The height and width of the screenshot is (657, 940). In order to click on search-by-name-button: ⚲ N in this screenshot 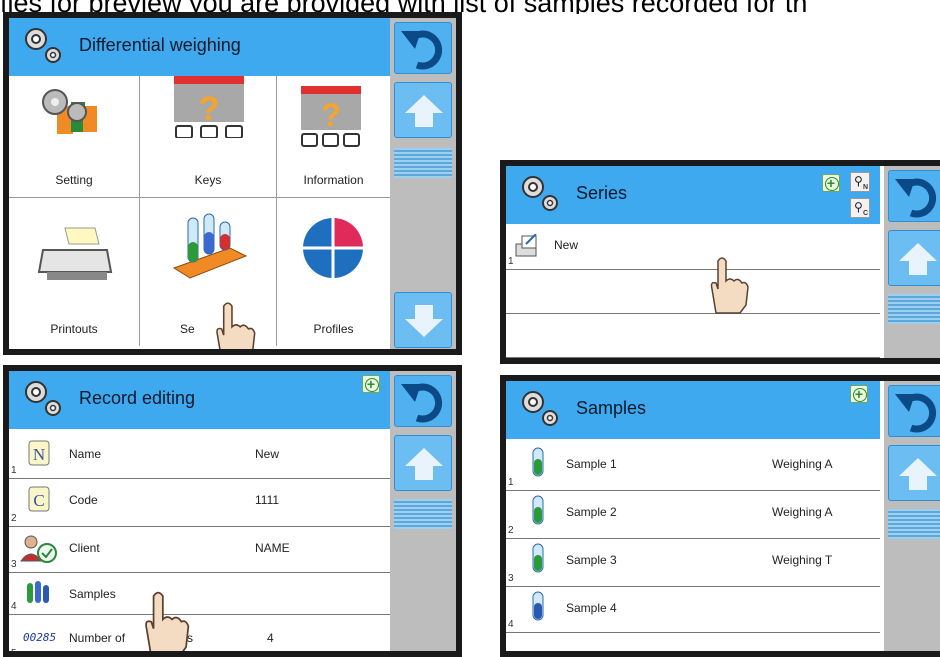, I will do `click(860, 182)`.